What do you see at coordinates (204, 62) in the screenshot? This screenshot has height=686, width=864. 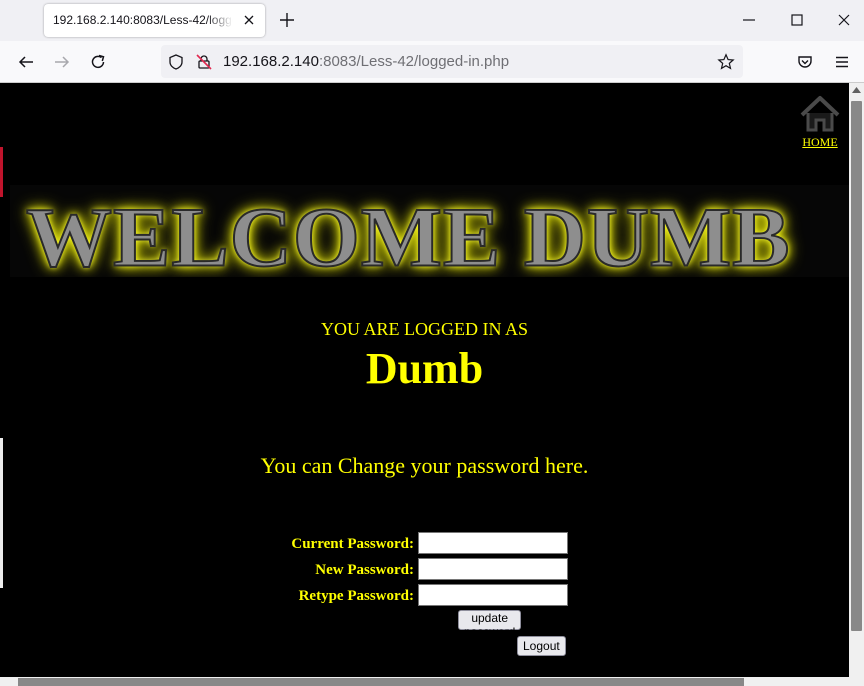 I see `insecure-lock-icon` at bounding box center [204, 62].